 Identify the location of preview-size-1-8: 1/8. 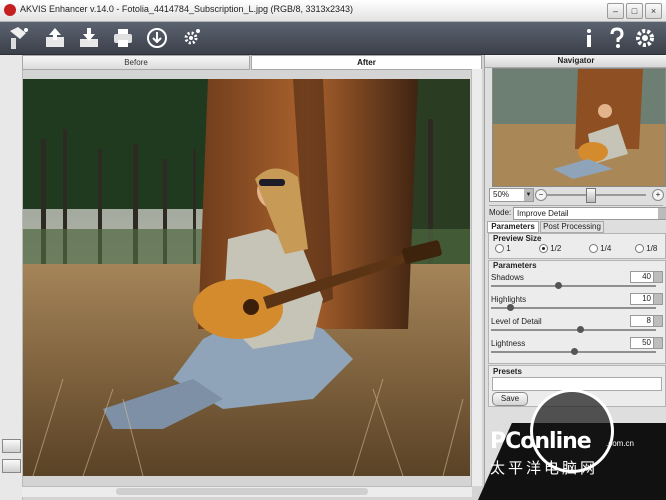
(646, 249).